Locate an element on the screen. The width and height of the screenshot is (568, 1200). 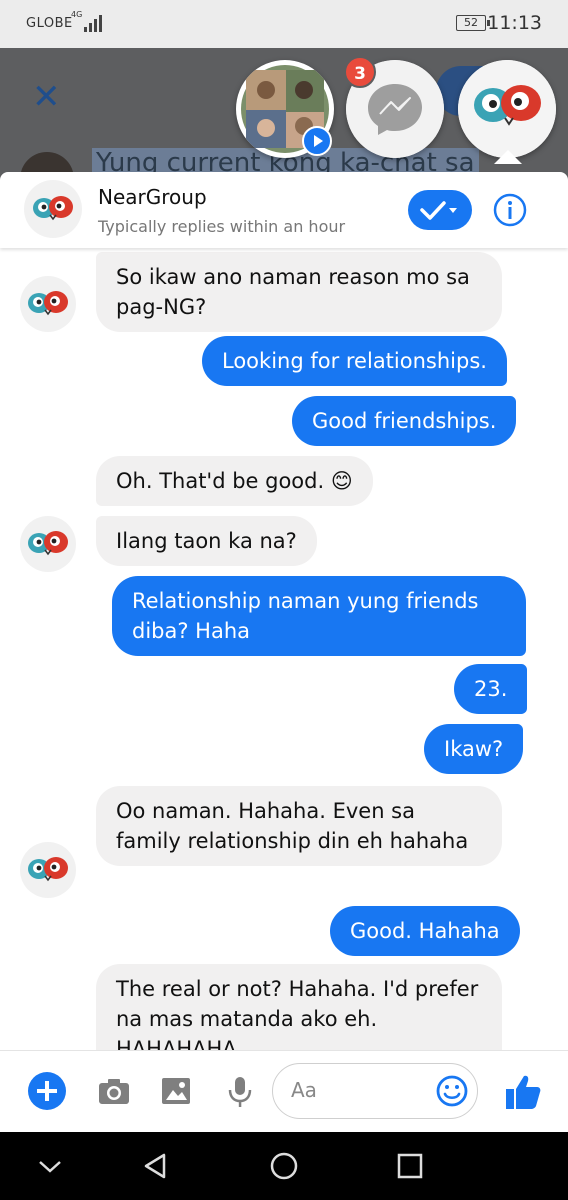
check-dropdown-icon is located at coordinates (438, 210).